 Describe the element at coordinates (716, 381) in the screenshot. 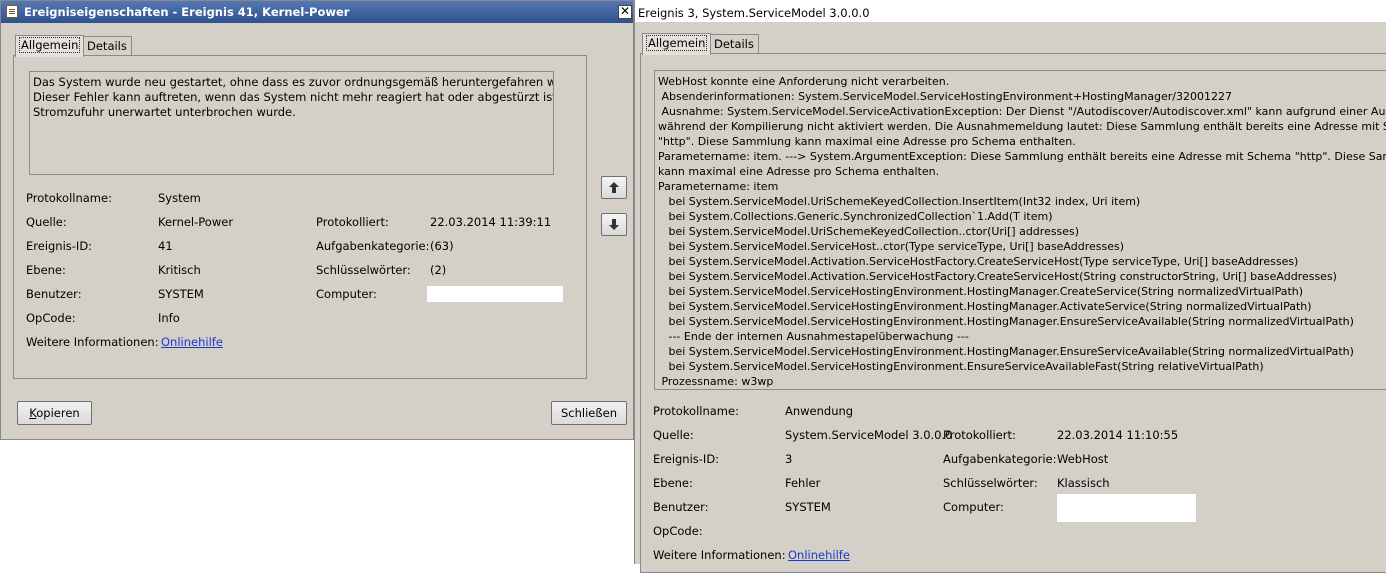

I see `description-line: Prozessname: w3wp` at that location.